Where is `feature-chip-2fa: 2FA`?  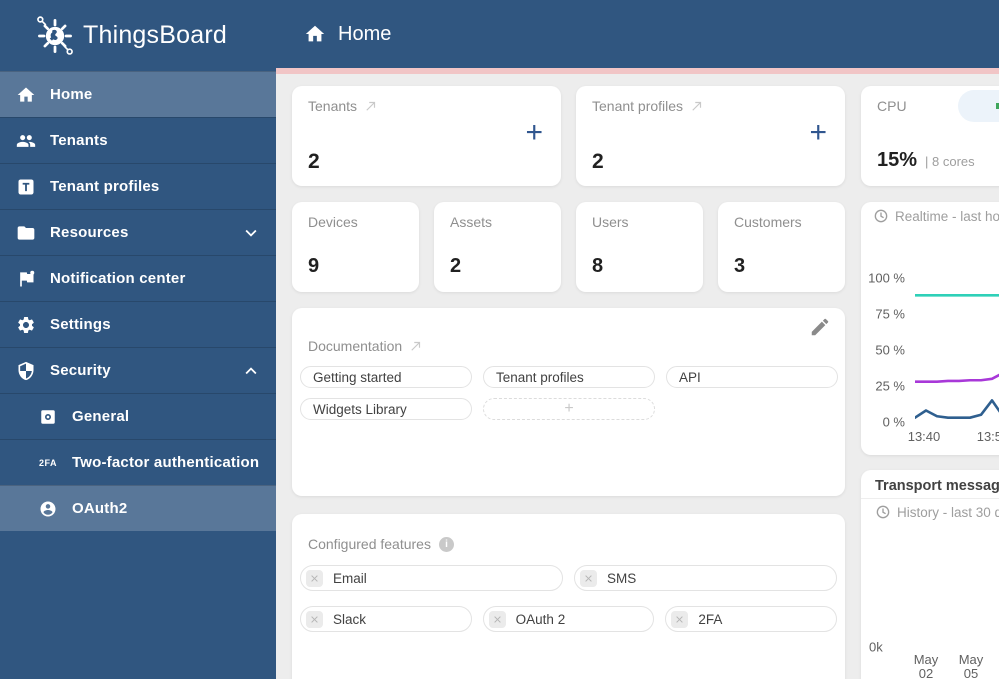 feature-chip-2fa: 2FA is located at coordinates (751, 619).